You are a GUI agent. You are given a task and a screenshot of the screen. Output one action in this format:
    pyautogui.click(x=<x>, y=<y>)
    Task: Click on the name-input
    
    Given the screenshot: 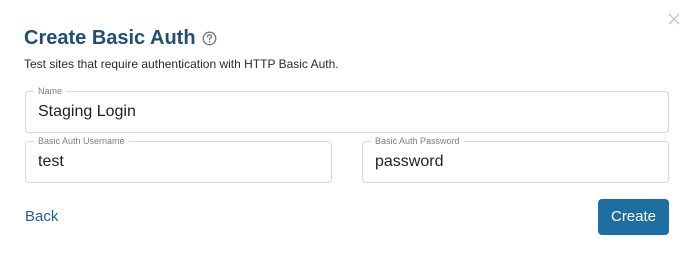 What is the action you would take?
    pyautogui.click(x=348, y=112)
    